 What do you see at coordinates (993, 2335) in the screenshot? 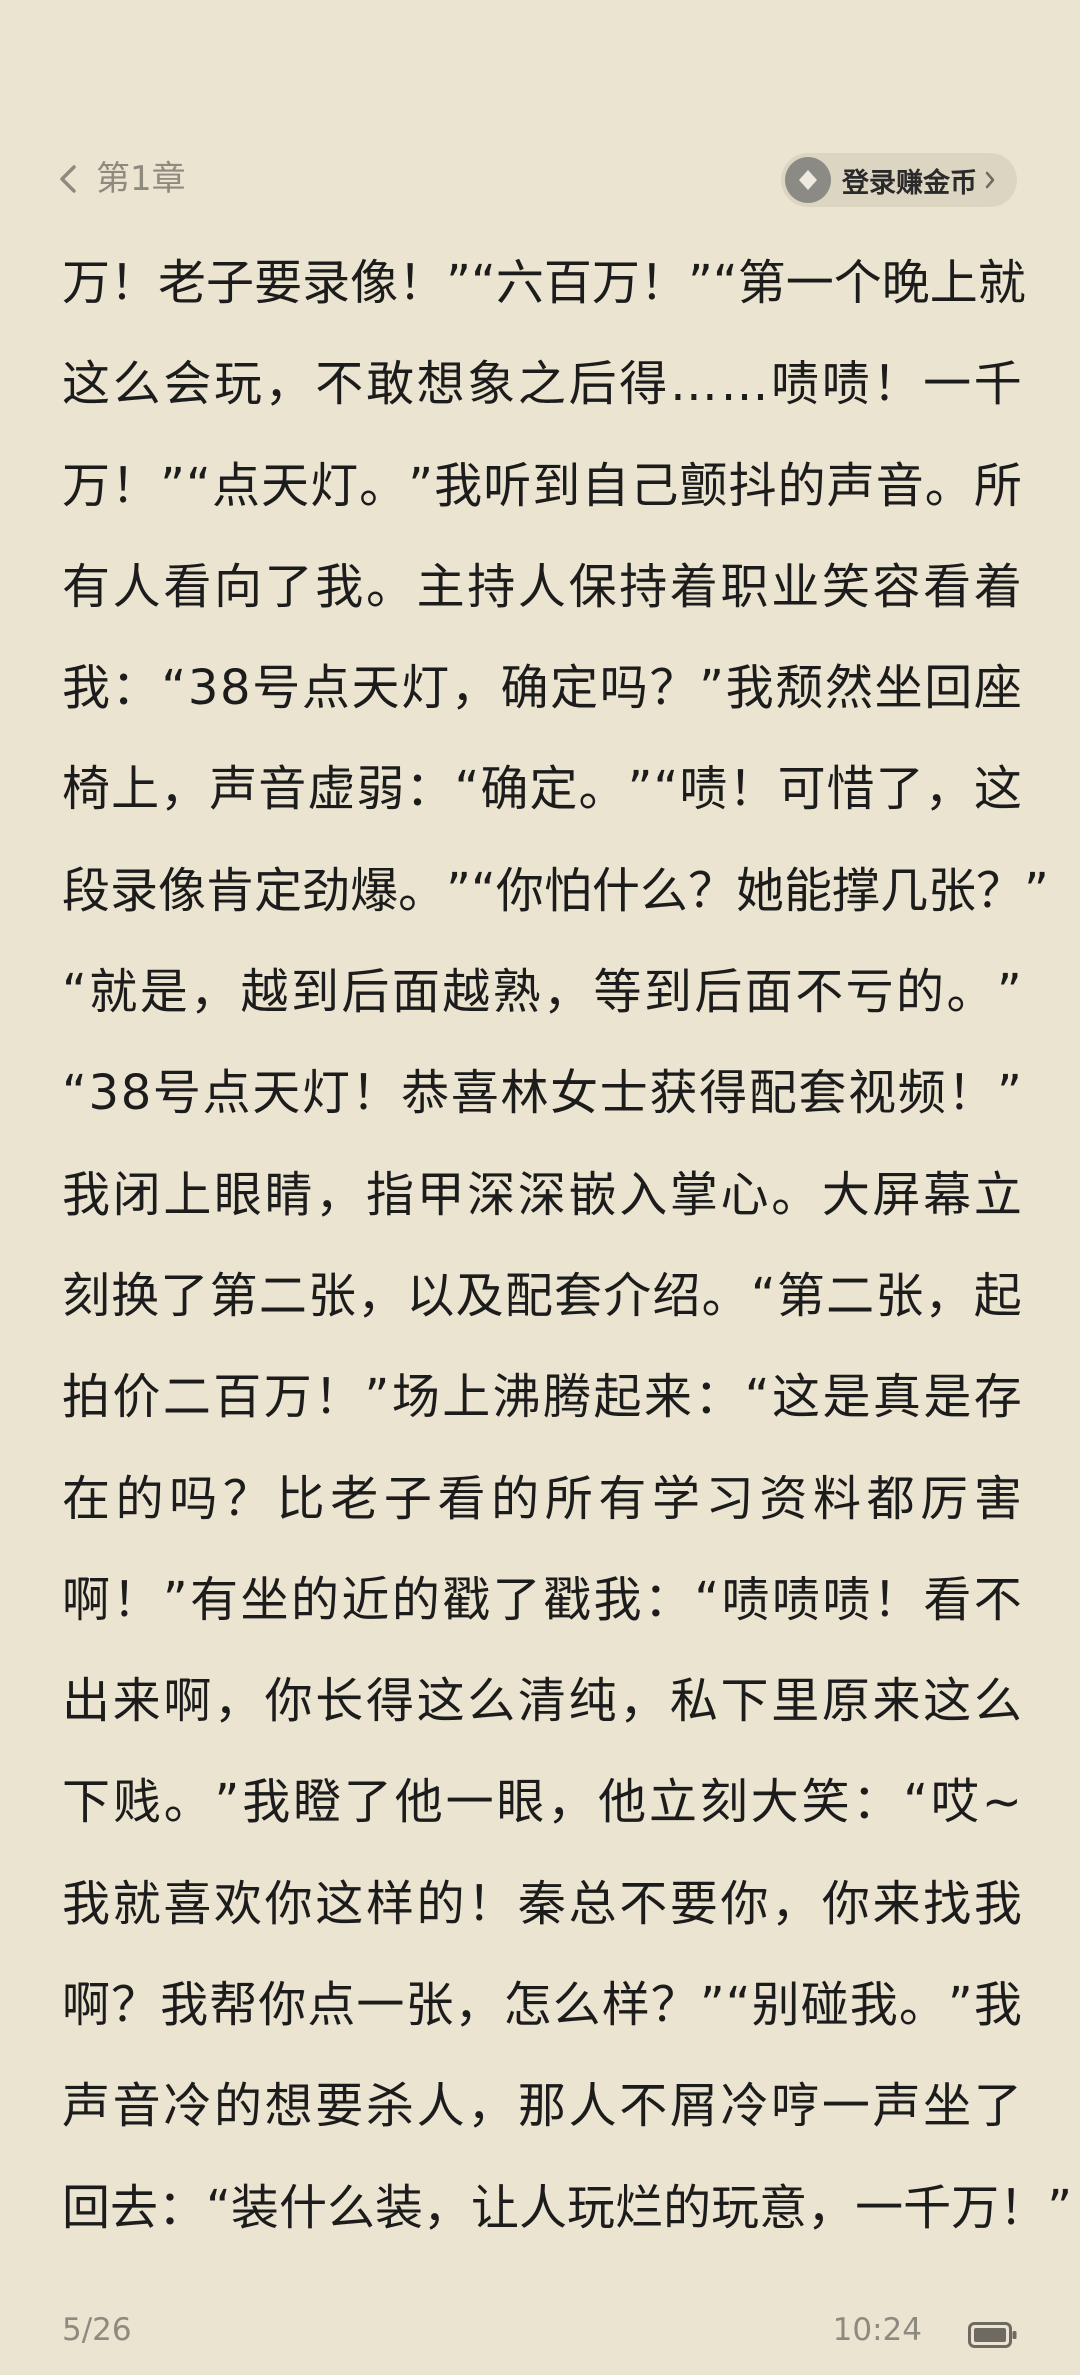
I see `battery-icon` at bounding box center [993, 2335].